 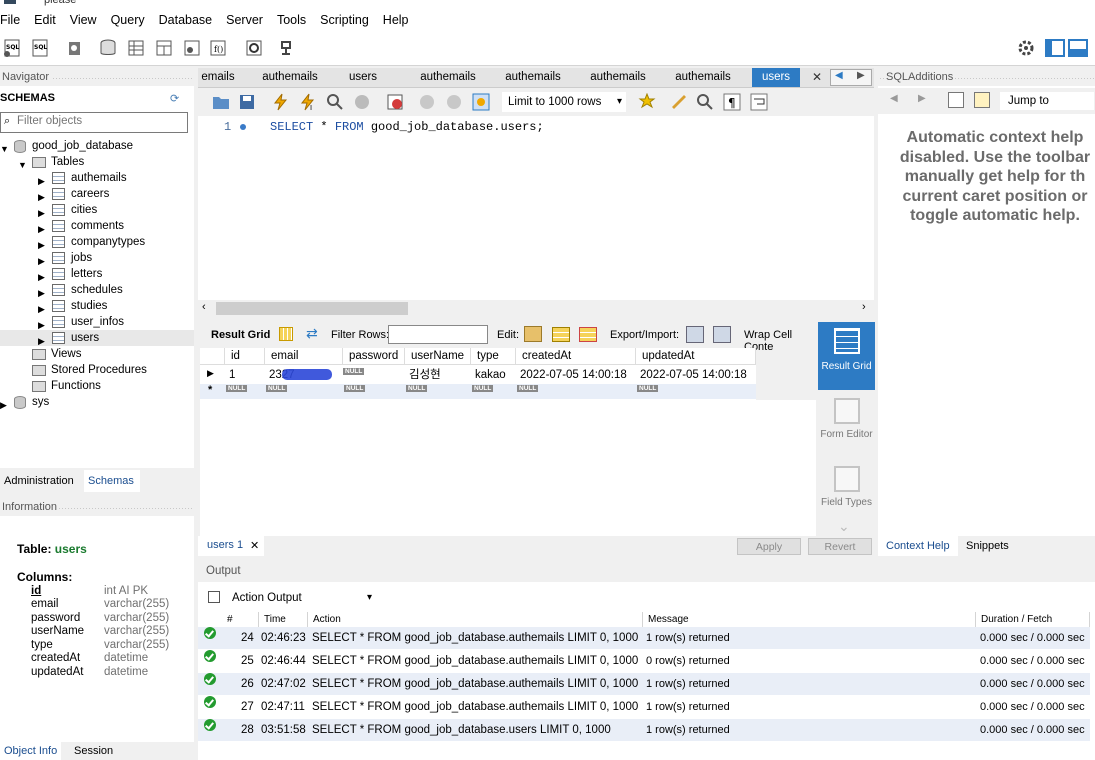 What do you see at coordinates (576, 356) in the screenshot?
I see `grid-header-createdat: createdAt` at bounding box center [576, 356].